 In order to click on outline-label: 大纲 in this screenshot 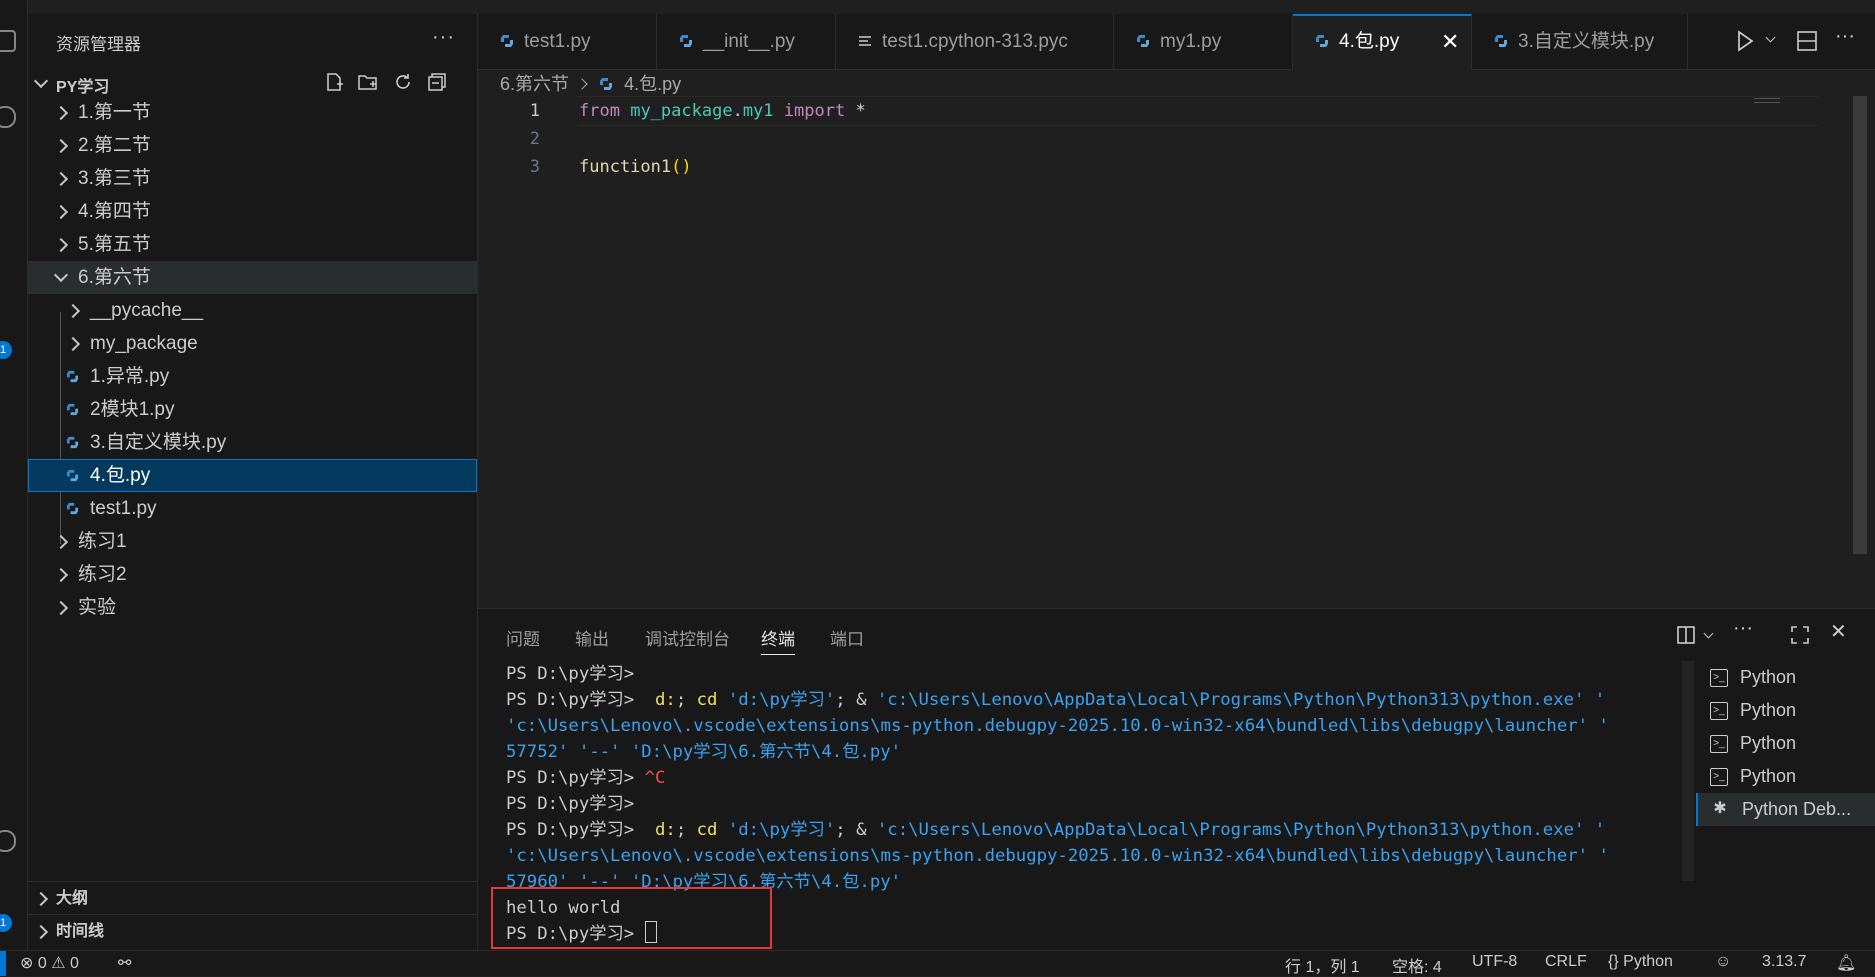, I will do `click(72, 898)`.